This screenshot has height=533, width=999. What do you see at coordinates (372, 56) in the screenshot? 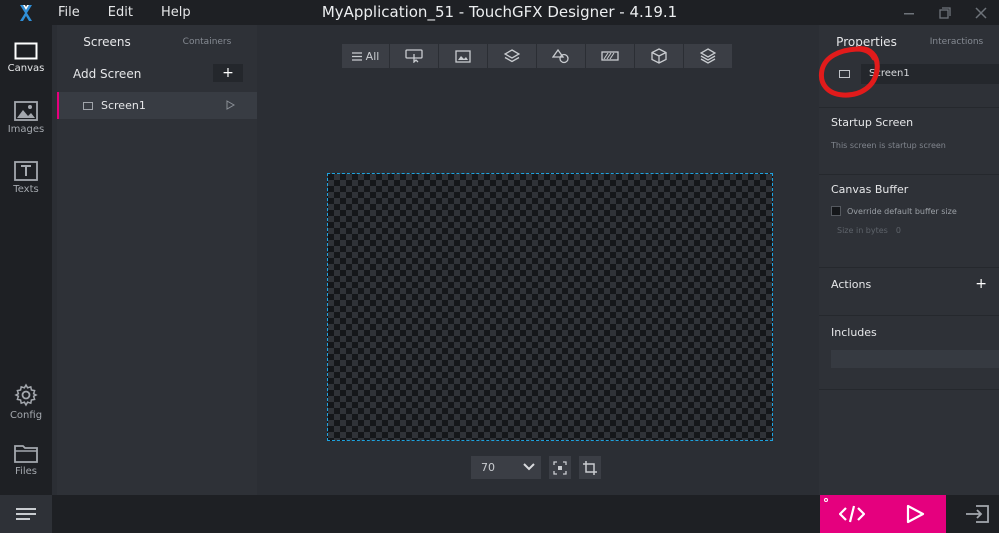
I see `toolbar-all-label: All` at bounding box center [372, 56].